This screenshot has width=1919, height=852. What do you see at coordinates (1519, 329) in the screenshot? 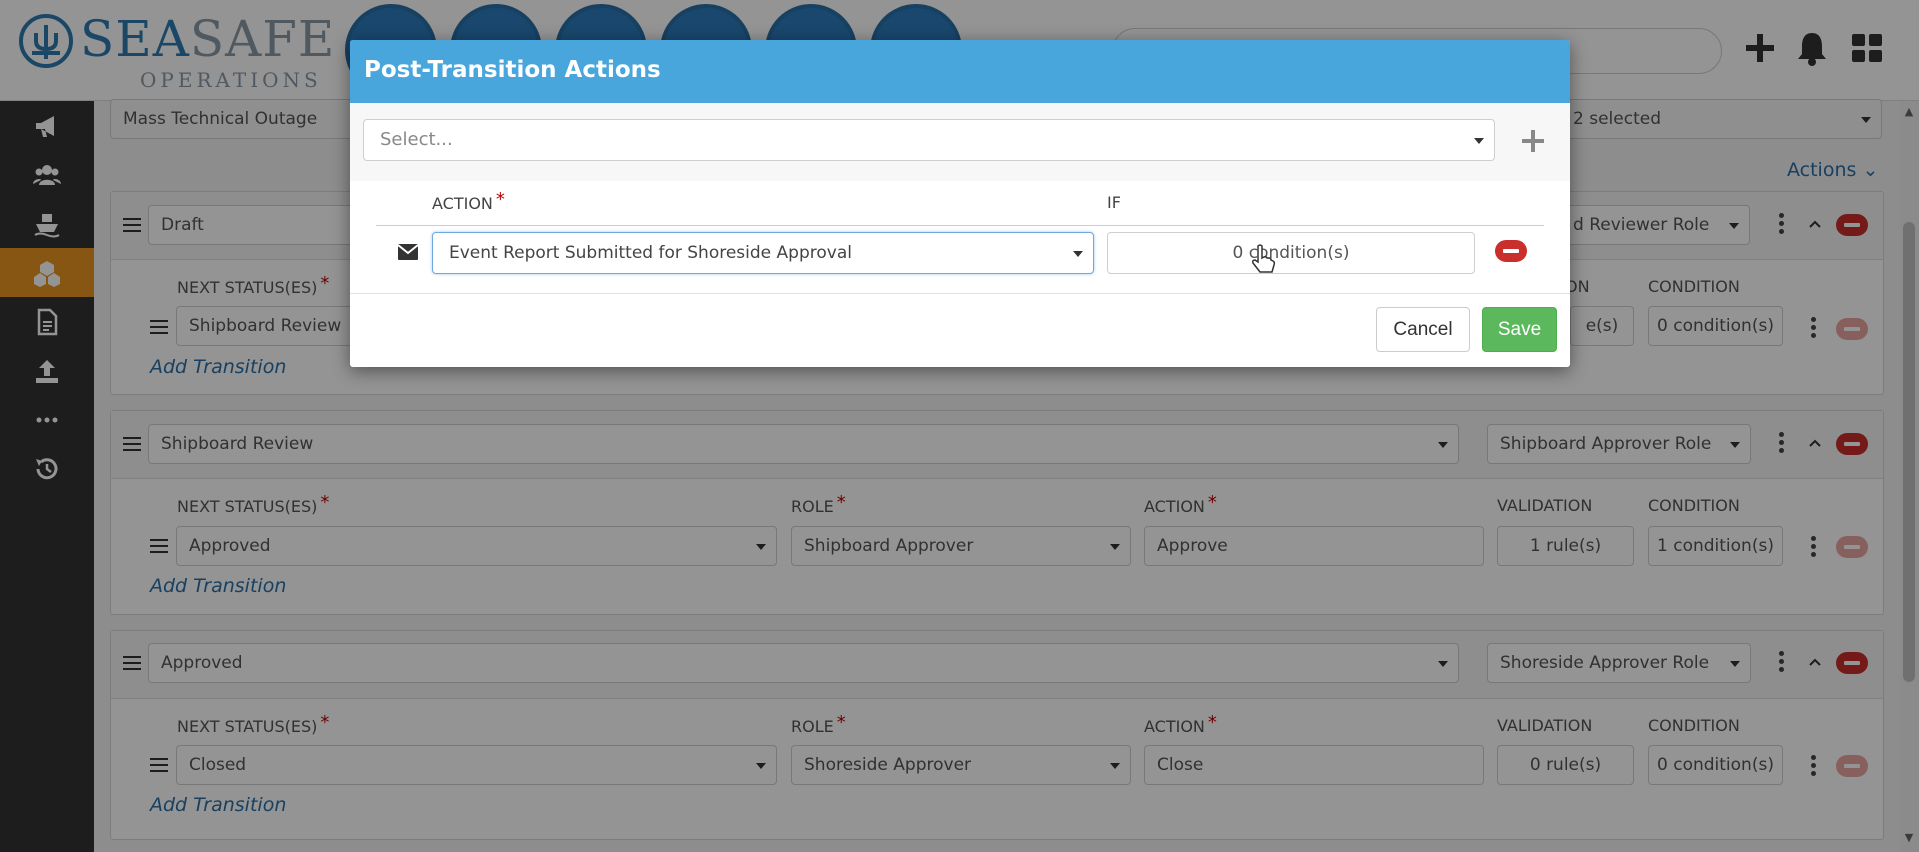
I see `save-button: Save` at bounding box center [1519, 329].